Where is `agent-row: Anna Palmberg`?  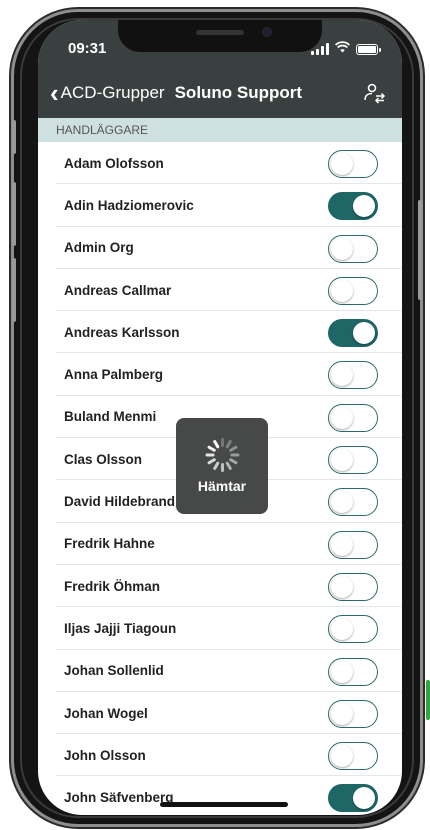
agent-row: Anna Palmberg is located at coordinates (220, 375).